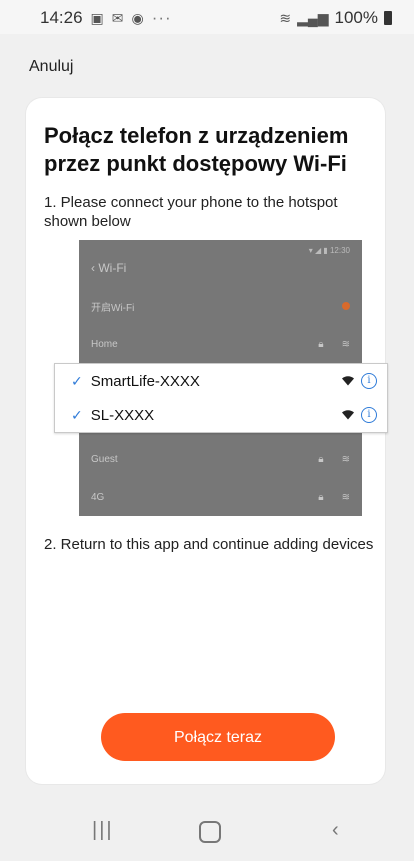  Describe the element at coordinates (339, 250) in the screenshot. I see `illustration-time: 12:30` at that location.